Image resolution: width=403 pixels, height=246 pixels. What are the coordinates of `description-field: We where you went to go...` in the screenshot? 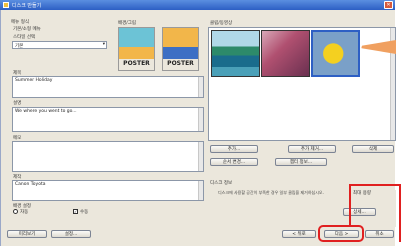 It's located at (108, 119).